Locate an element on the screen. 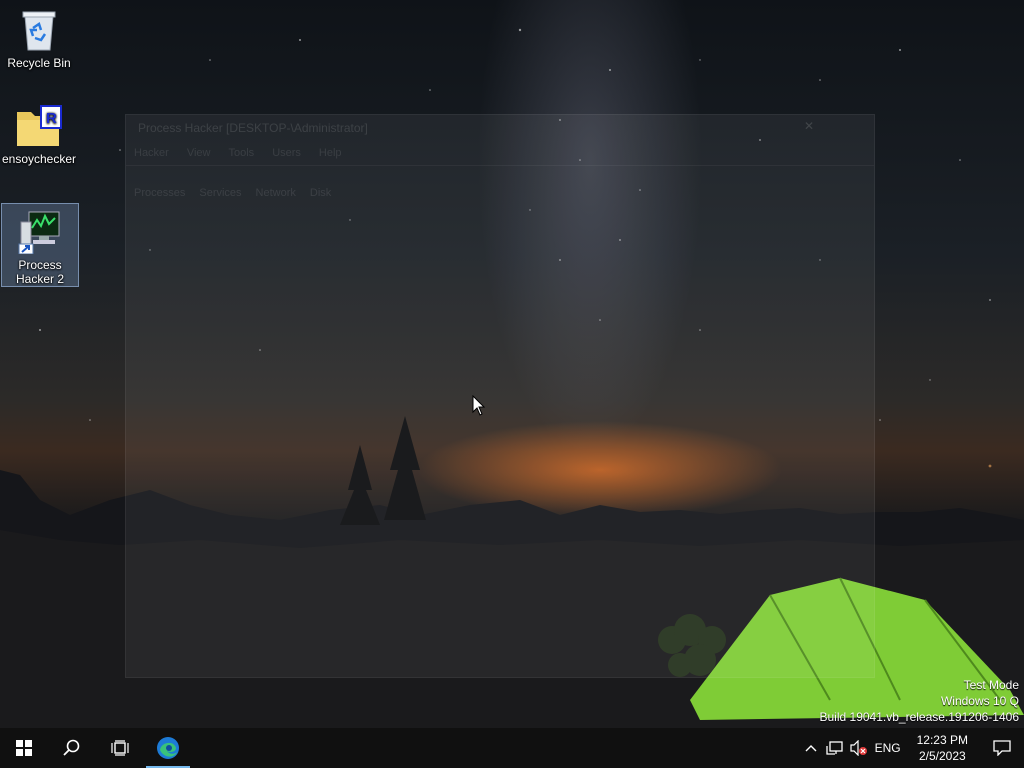  desktop-icon-label: Process Hacker 2 is located at coordinates (40, 272).